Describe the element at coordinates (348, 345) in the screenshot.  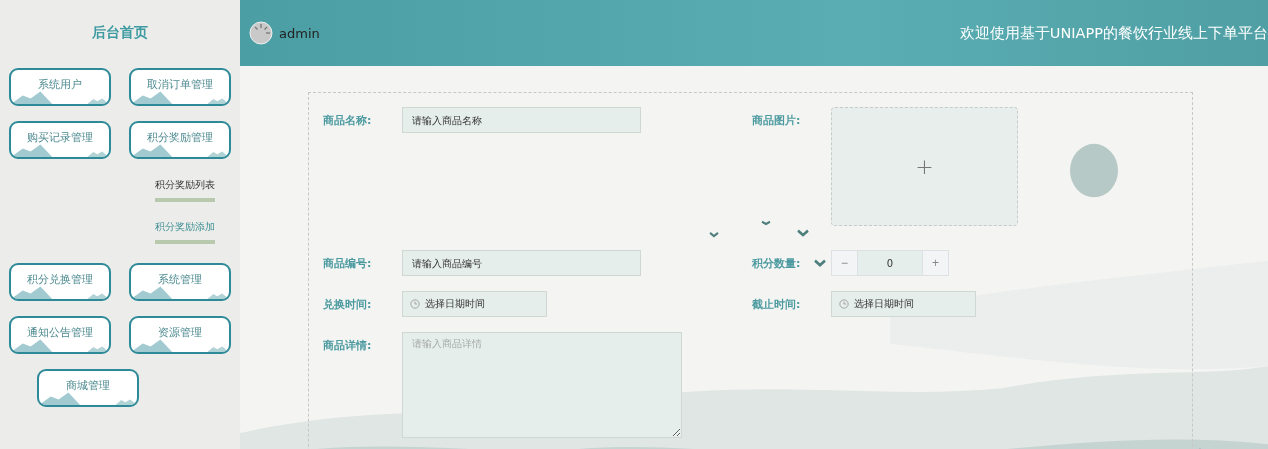
I see `field-label: 商品详情:` at that location.